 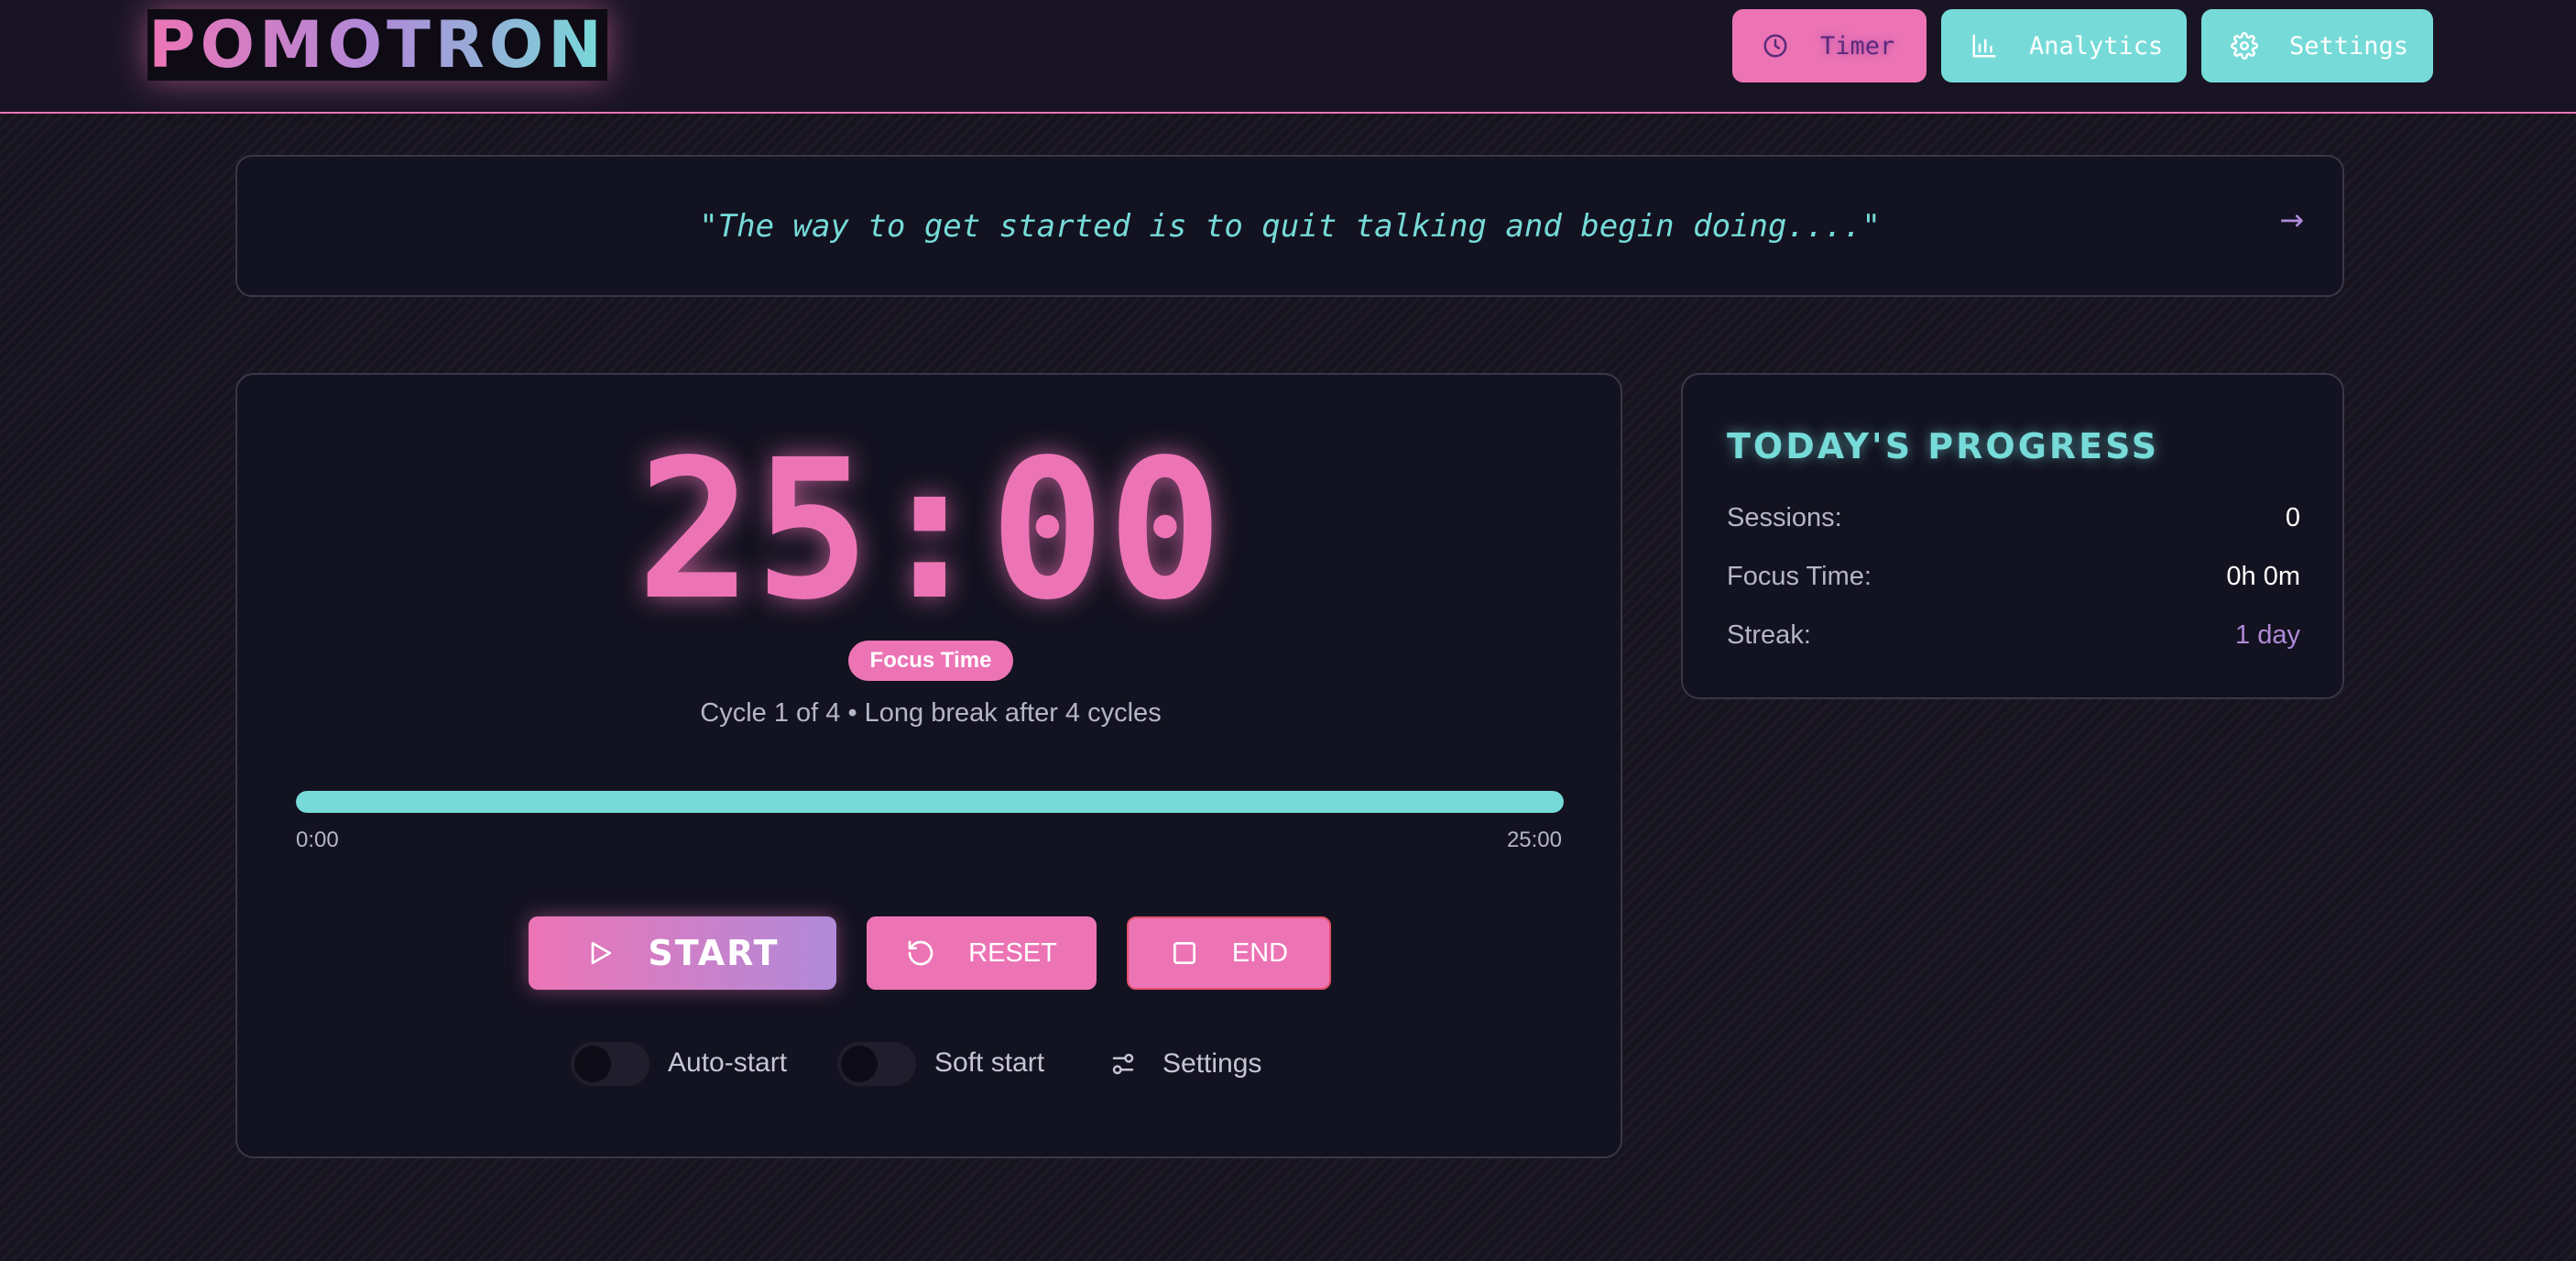 What do you see at coordinates (2014, 577) in the screenshot?
I see `stat-row-focus-time: Focus Time: 0h 0m` at bounding box center [2014, 577].